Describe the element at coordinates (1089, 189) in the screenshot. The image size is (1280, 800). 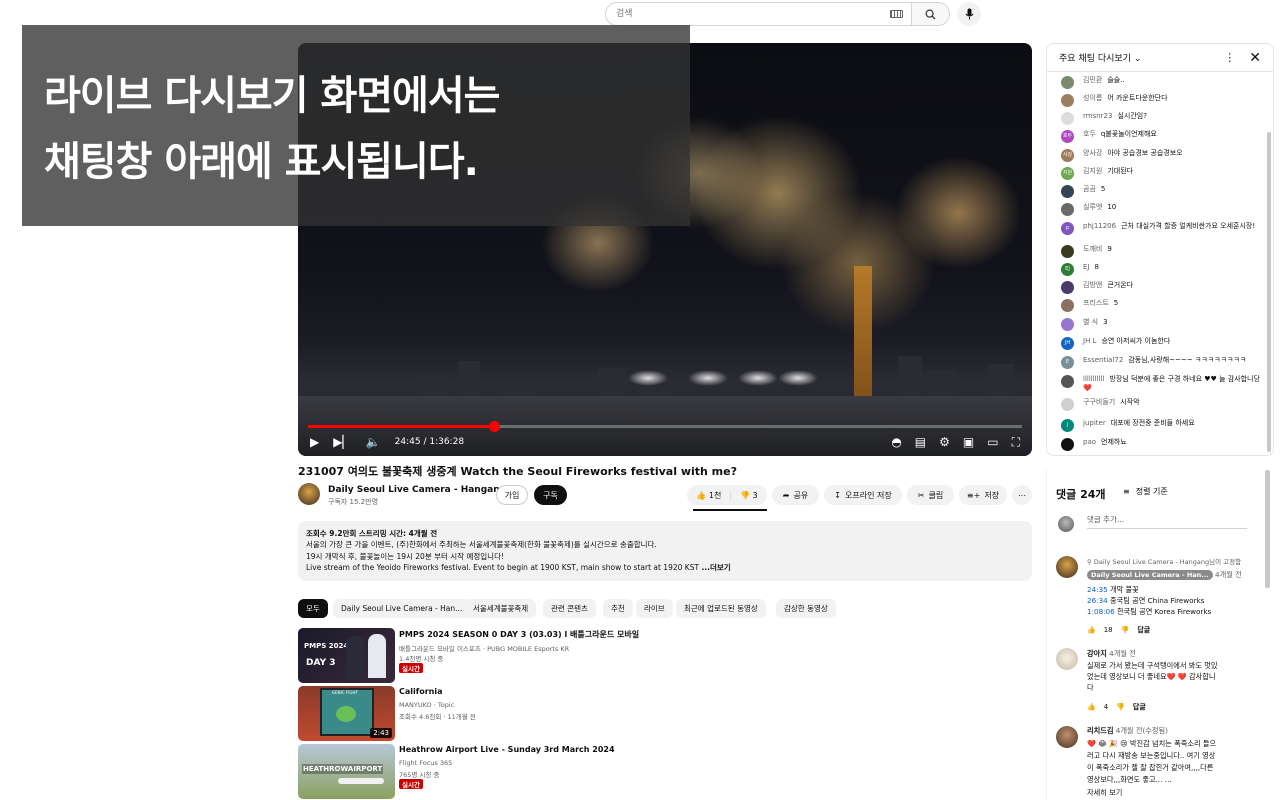
I see `chat-author: 곰곰` at that location.